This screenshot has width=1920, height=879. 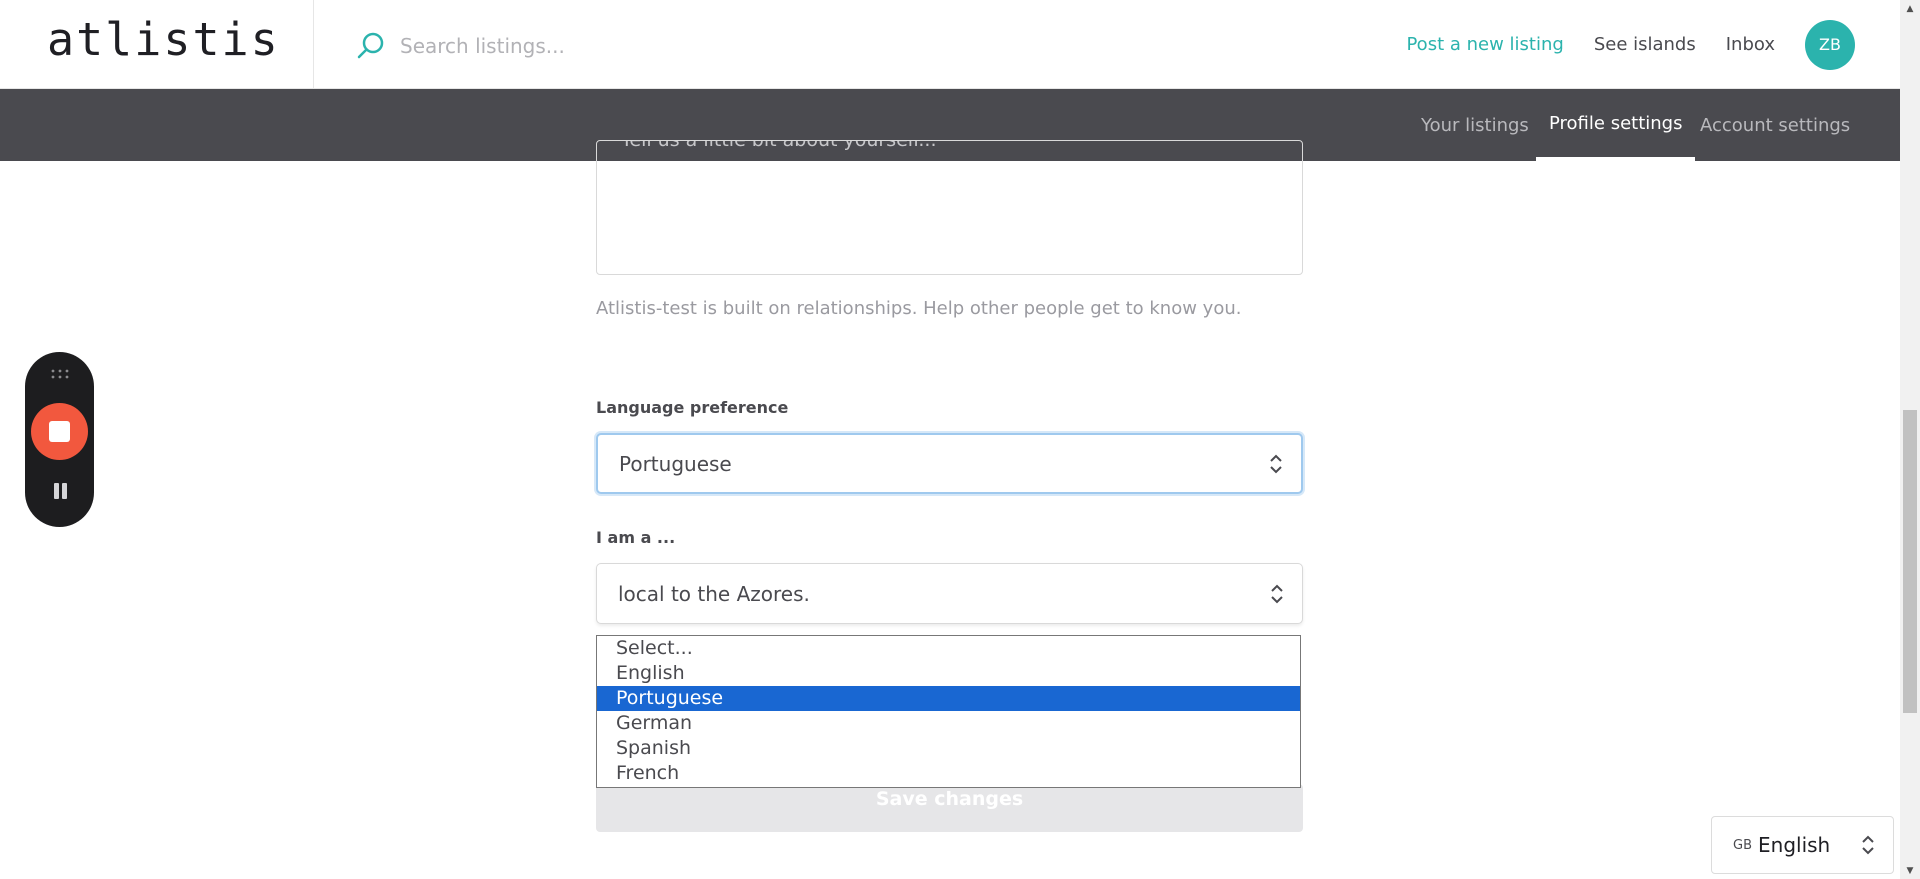 I want to click on tab-profile-settings: Profile settings, so click(x=1616, y=125).